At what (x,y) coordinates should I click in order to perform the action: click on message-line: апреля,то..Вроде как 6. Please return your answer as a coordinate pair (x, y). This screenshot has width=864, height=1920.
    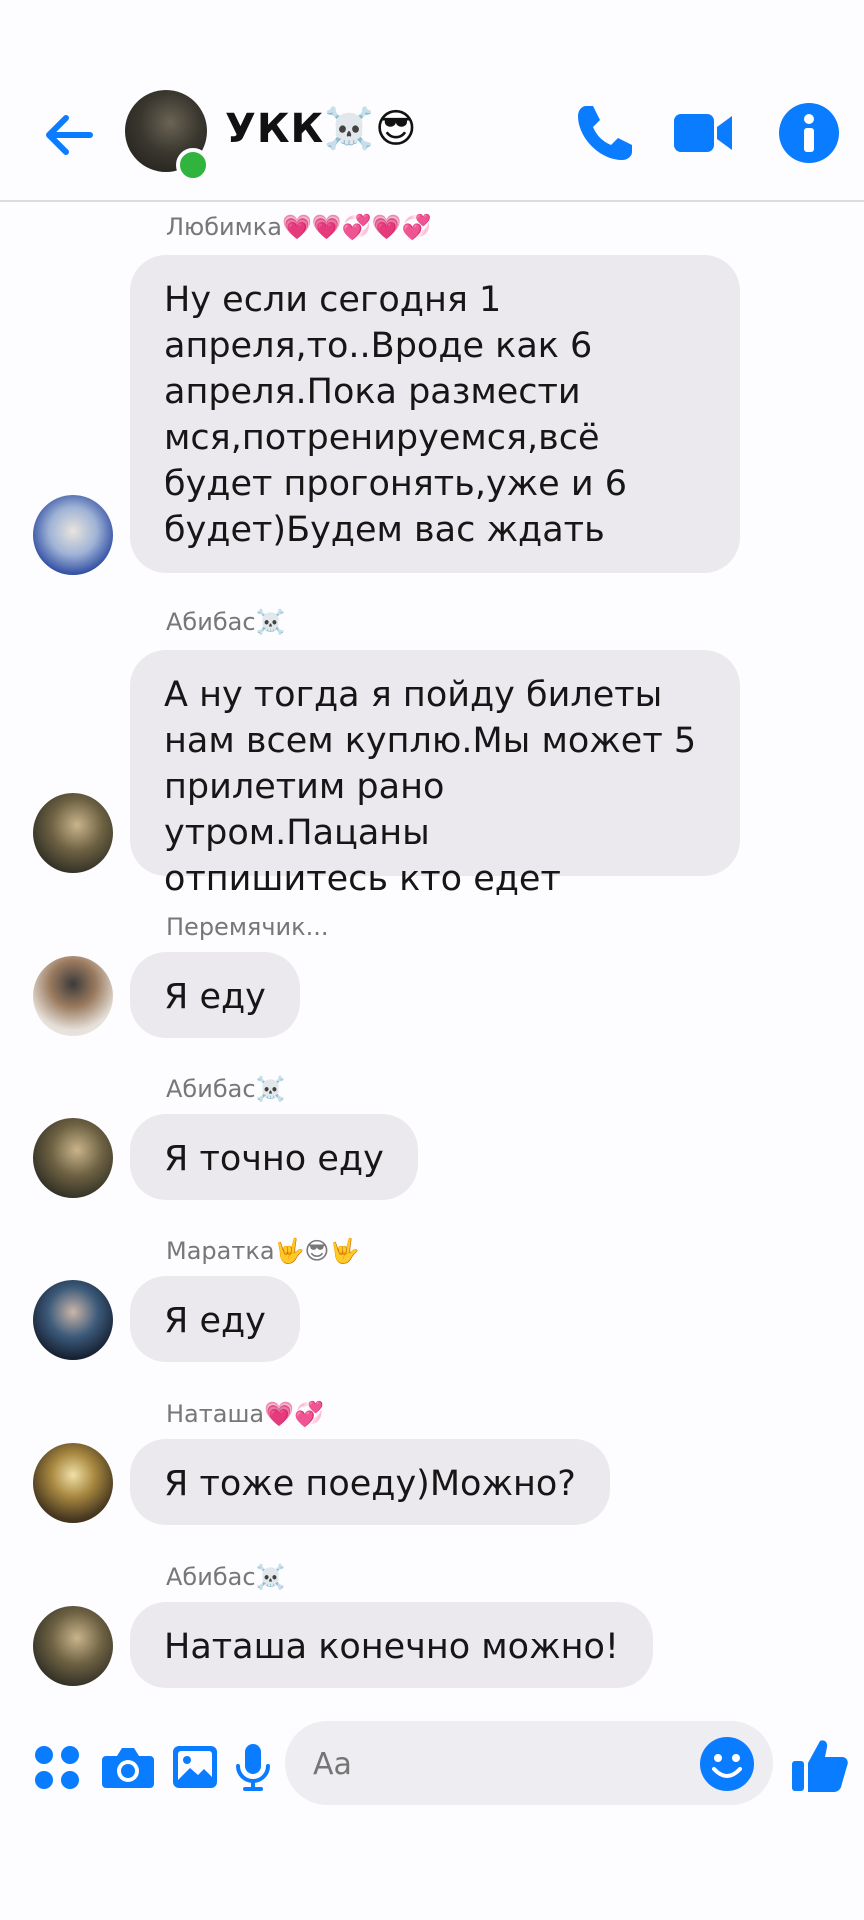
    Looking at the image, I should click on (378, 346).